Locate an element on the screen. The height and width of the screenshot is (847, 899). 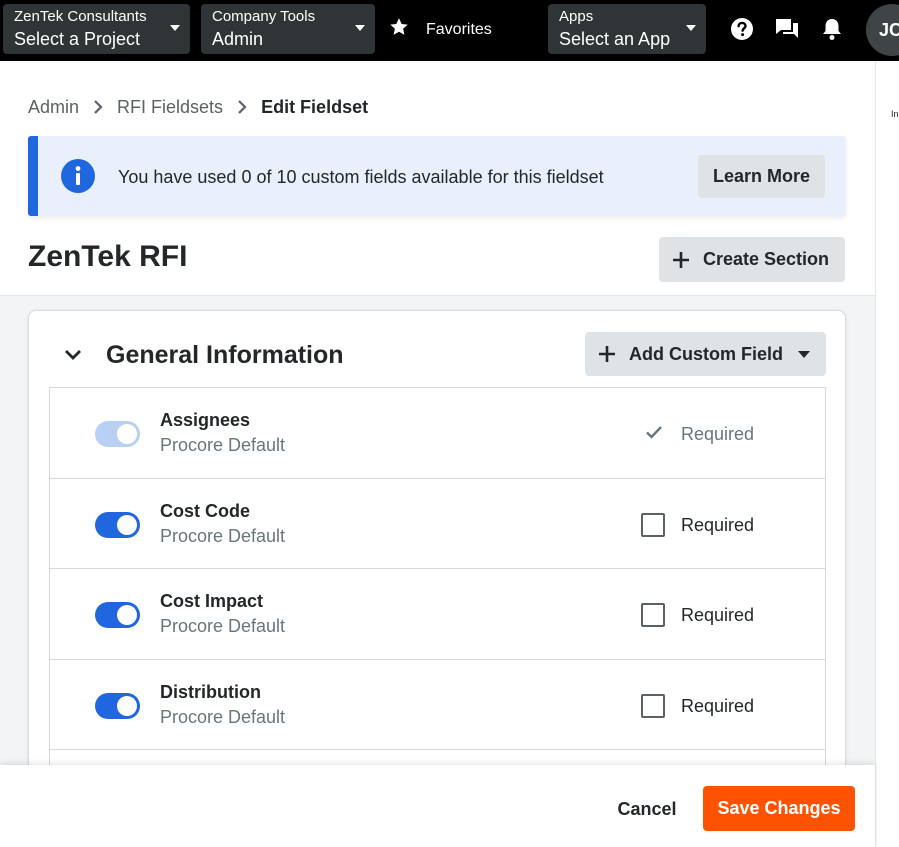
section-title: General Information is located at coordinates (225, 355).